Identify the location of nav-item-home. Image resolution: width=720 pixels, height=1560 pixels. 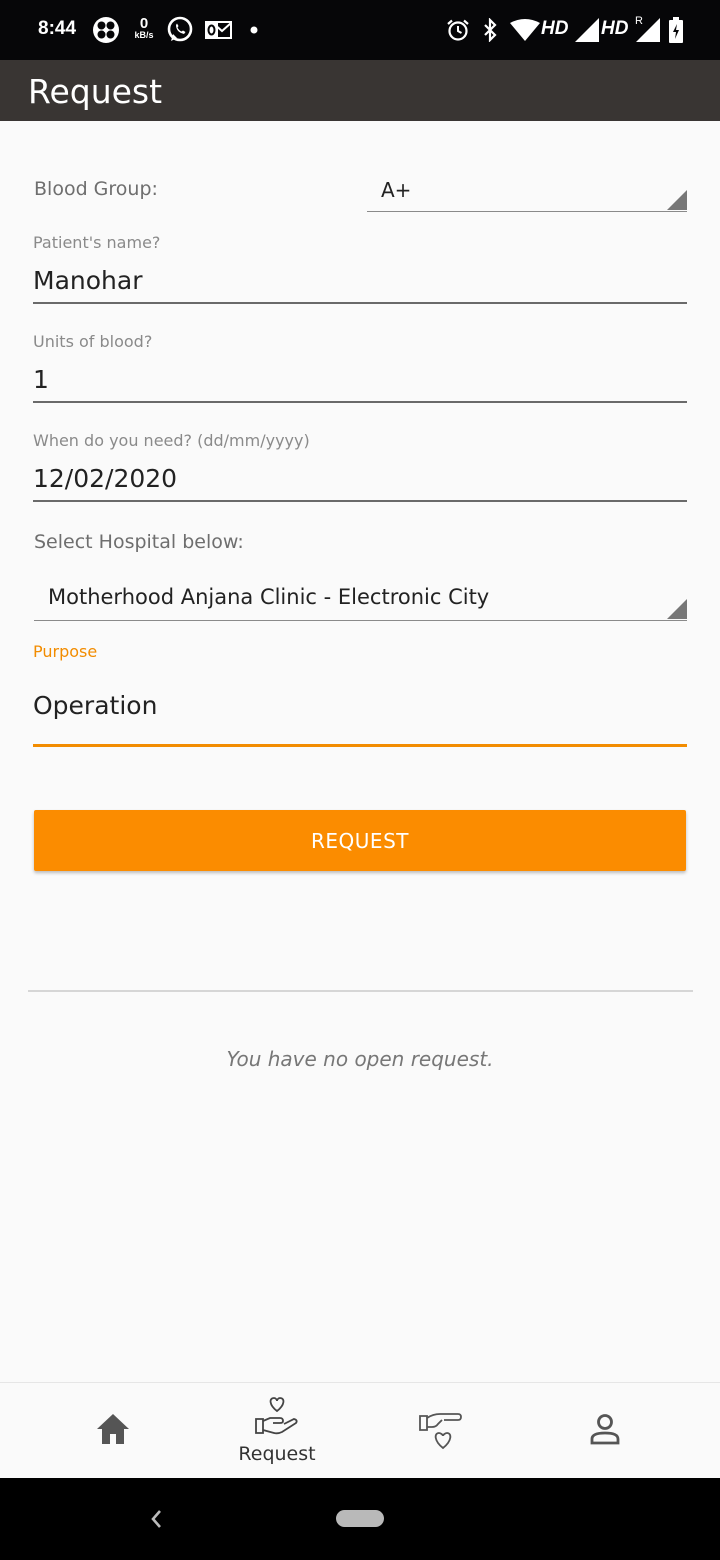
(113, 1431).